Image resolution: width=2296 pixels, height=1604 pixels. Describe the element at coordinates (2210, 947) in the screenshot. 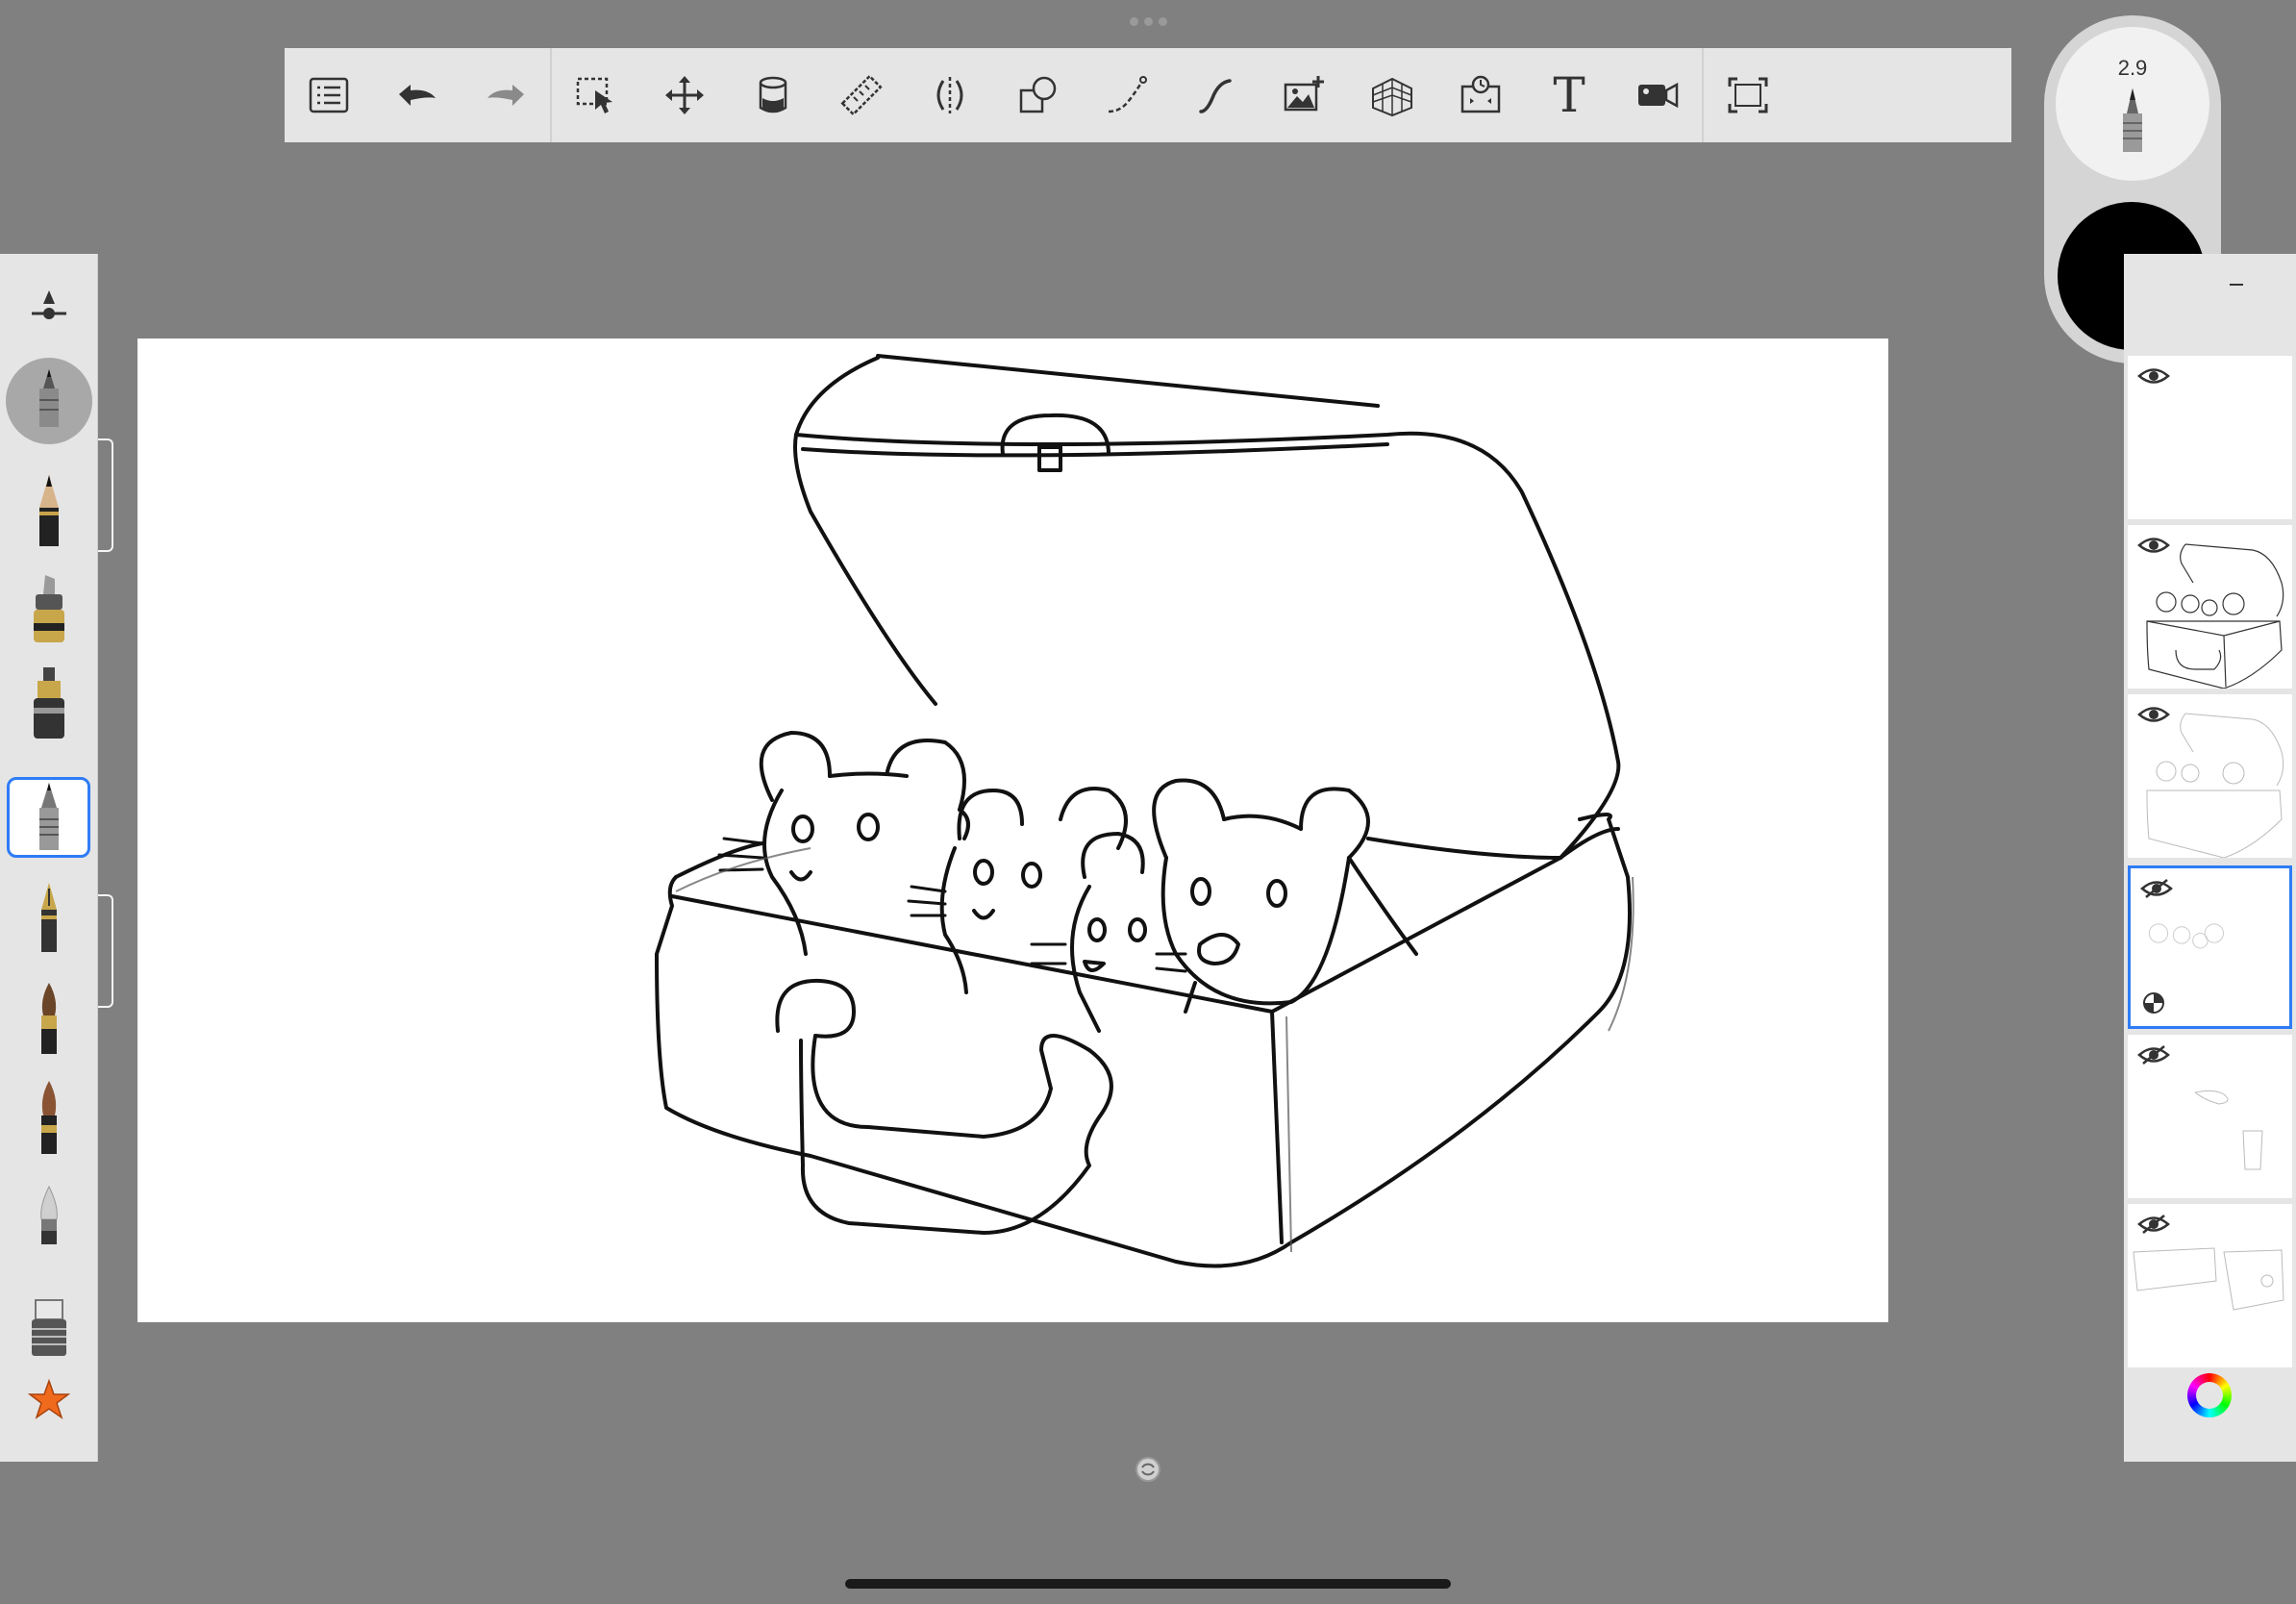

I see `layer-item-active` at that location.